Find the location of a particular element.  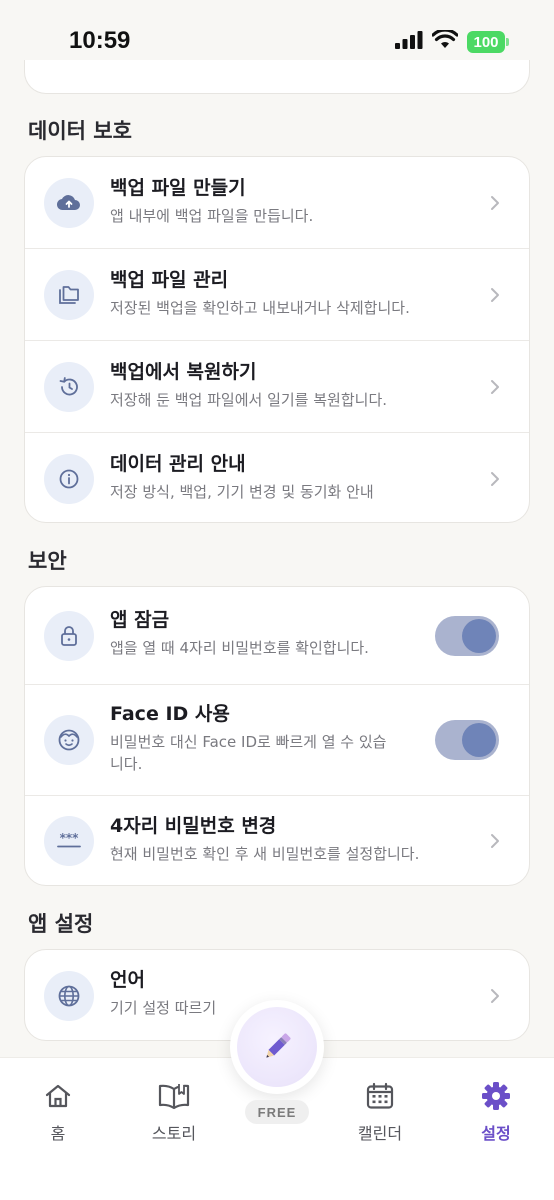

write-diary-button is located at coordinates (277, 1047).